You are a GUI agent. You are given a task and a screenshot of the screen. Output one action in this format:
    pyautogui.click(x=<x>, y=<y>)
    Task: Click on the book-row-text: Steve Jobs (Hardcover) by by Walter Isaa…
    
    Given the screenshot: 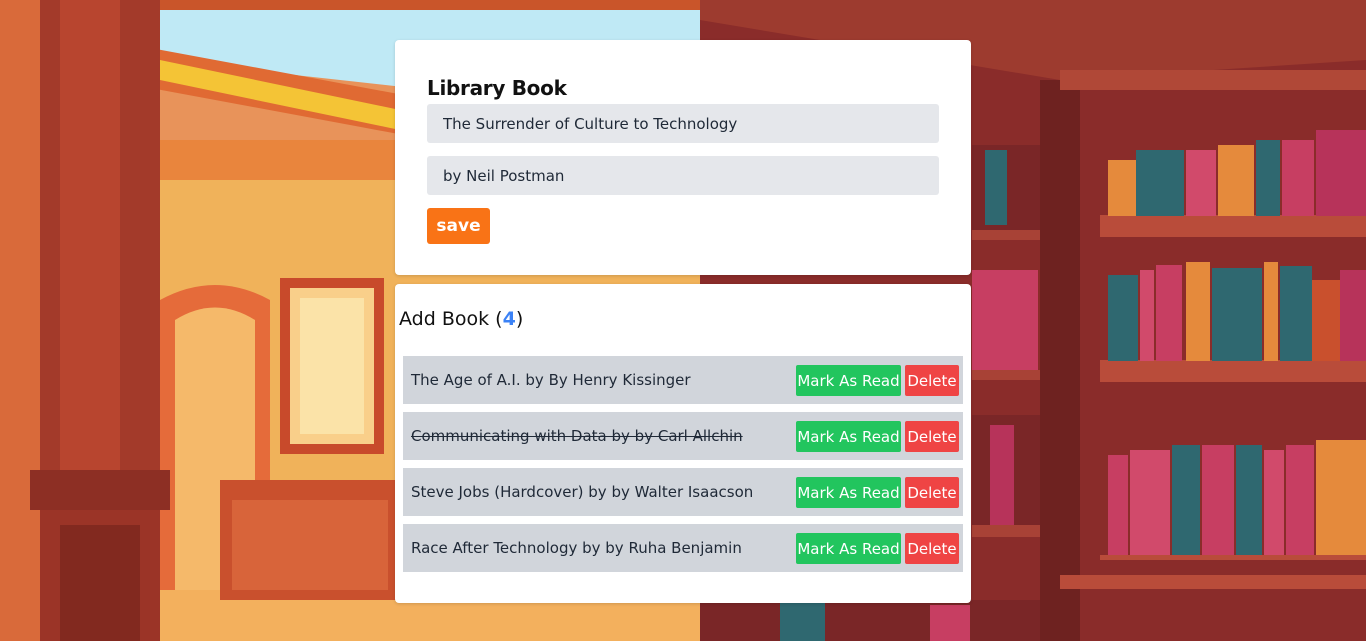 What is the action you would take?
    pyautogui.click(x=582, y=492)
    